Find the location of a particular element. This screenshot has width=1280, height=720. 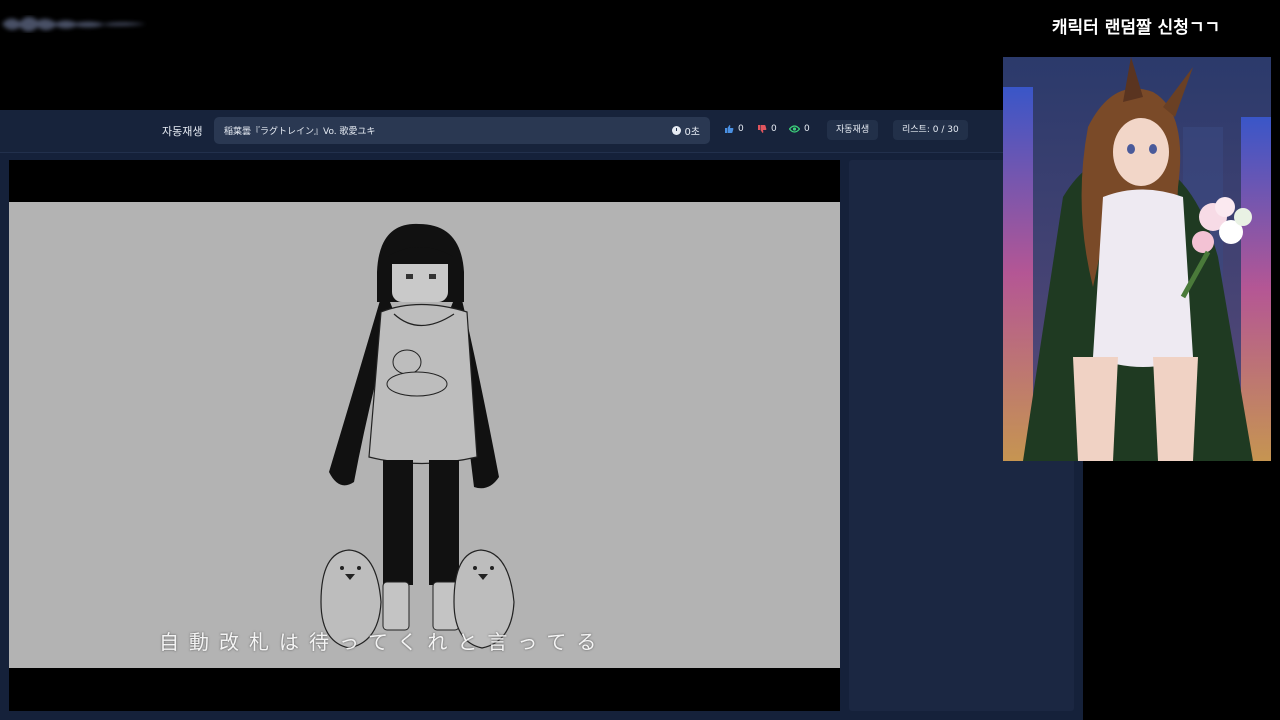

like-button: 0 is located at coordinates (734, 129).